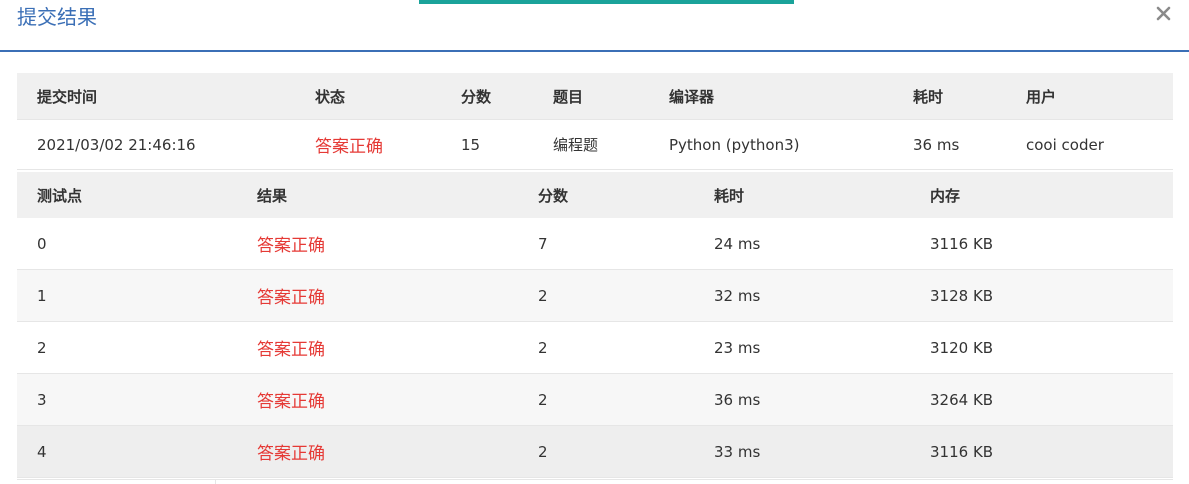 This screenshot has height=484, width=1189. I want to click on case-memory: 3120 KB, so click(962, 347).